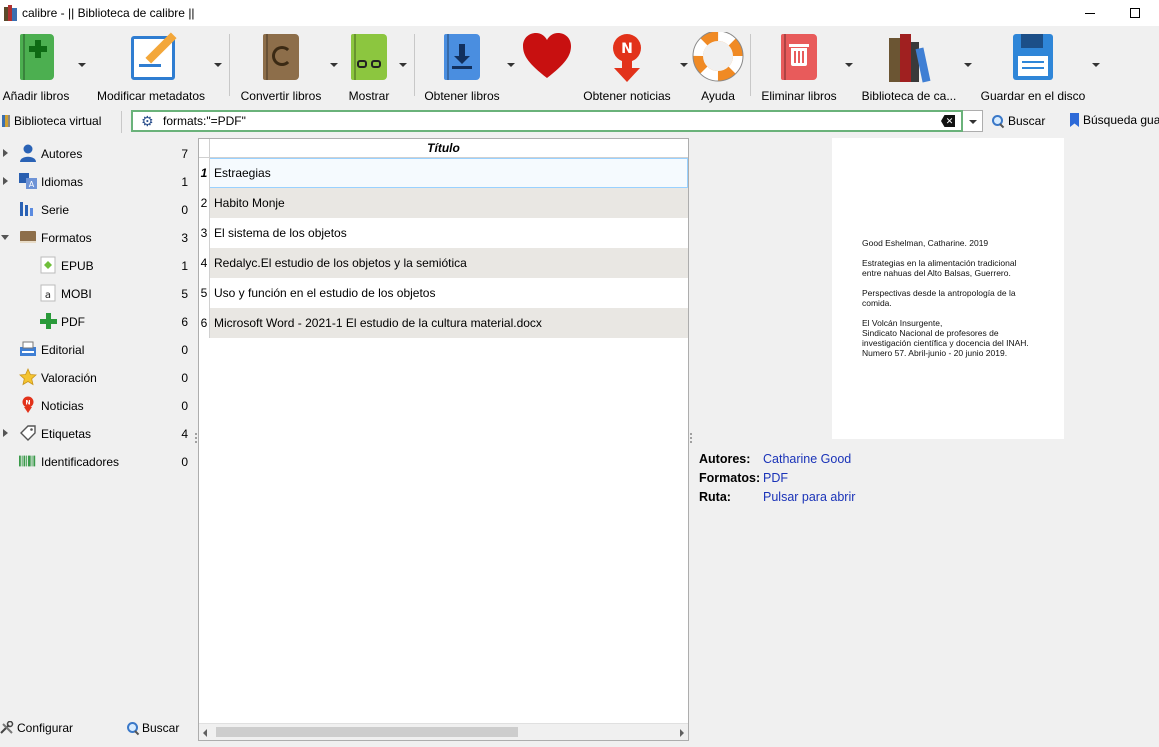  Describe the element at coordinates (97, 153) in the screenshot. I see `tag-authors: Autores 7` at that location.